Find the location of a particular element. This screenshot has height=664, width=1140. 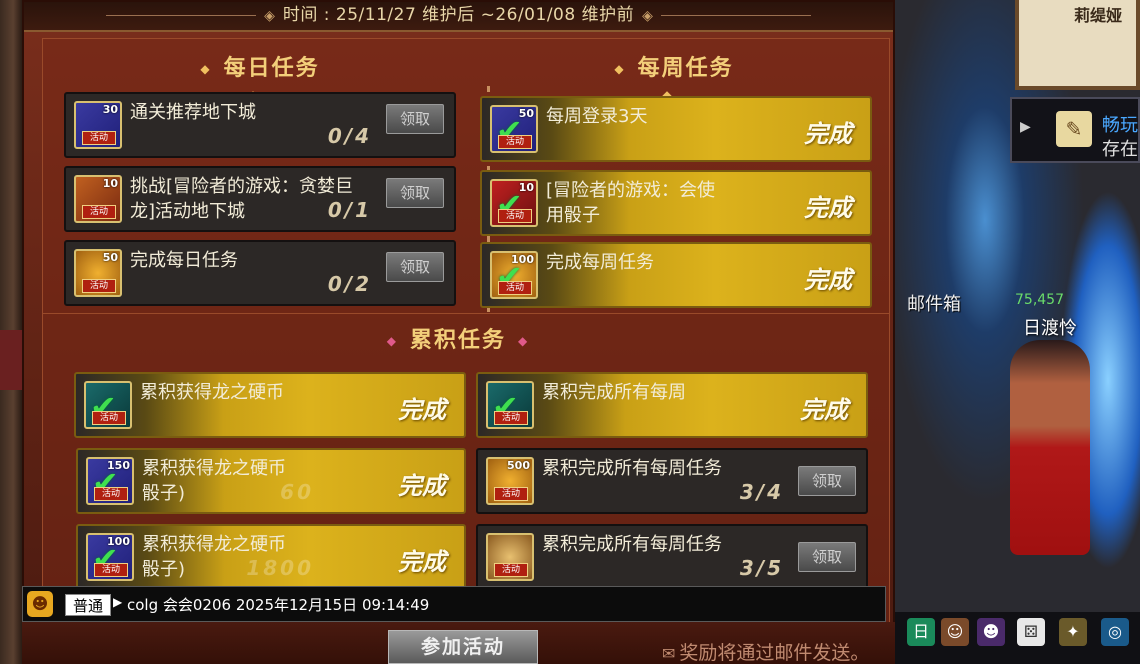

left-game-background is located at coordinates (11, 332).